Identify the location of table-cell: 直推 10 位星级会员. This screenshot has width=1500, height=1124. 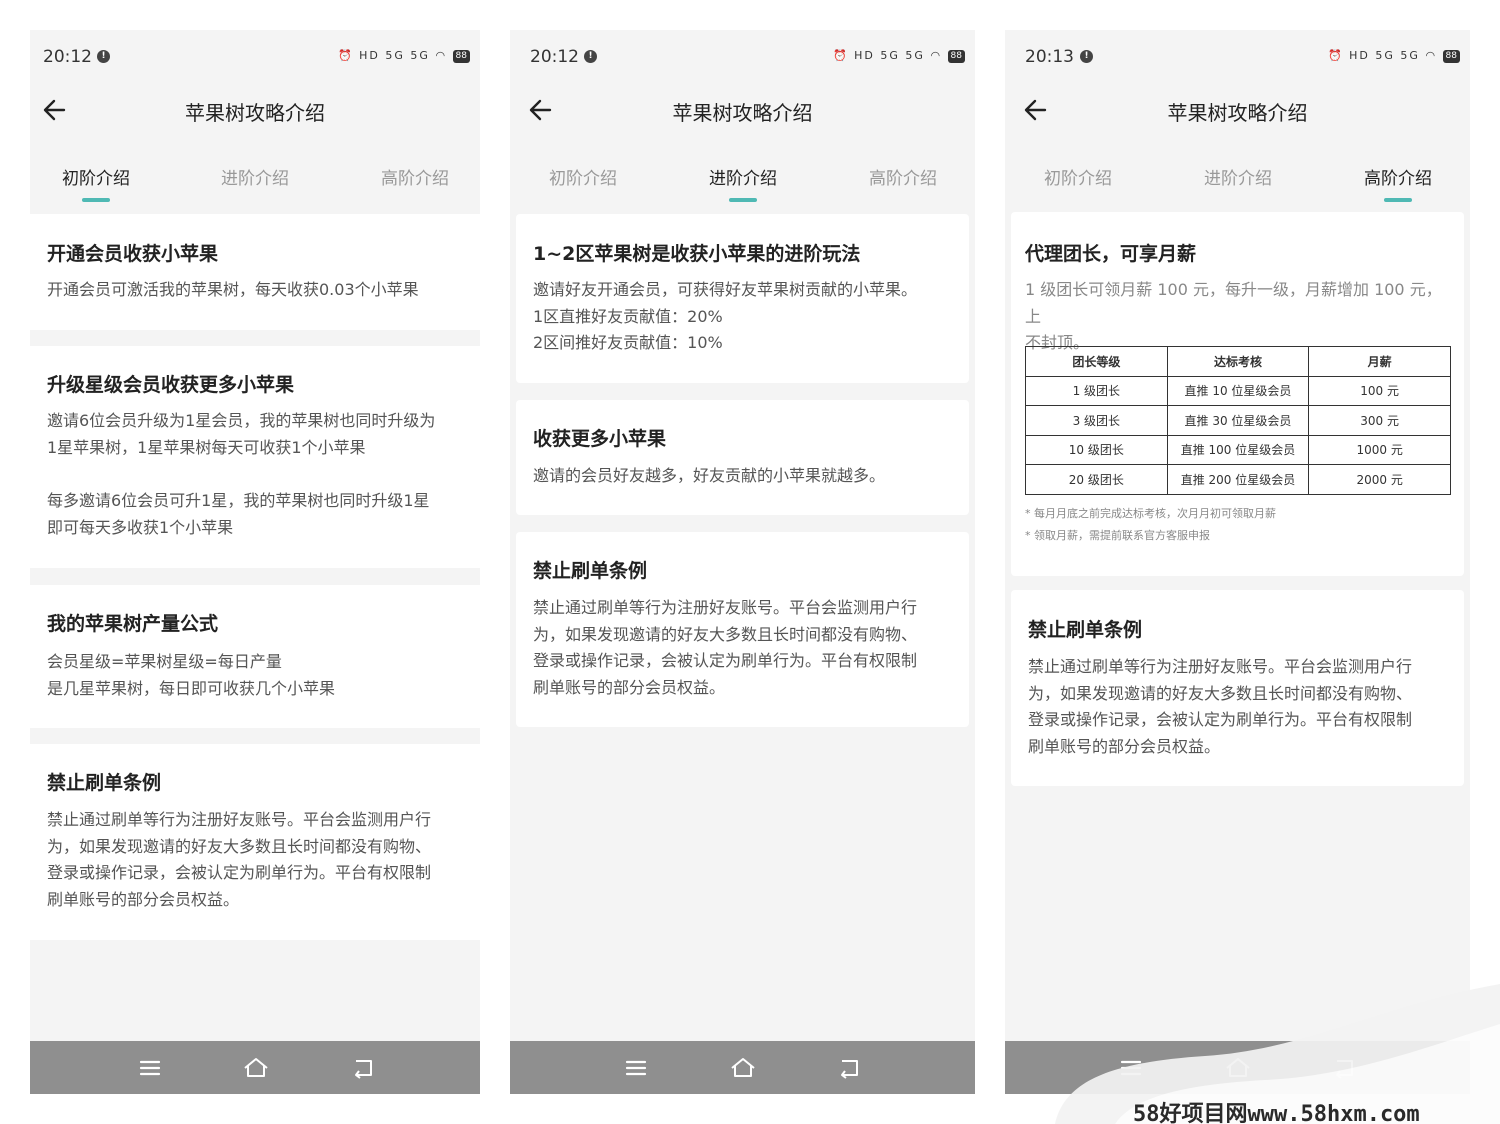
(1238, 390).